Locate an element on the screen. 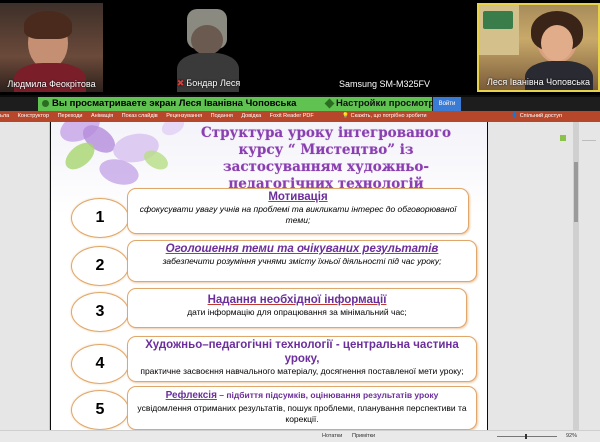  participant-tile: ✖ Бондар Леся is located at coordinates (208, 47).